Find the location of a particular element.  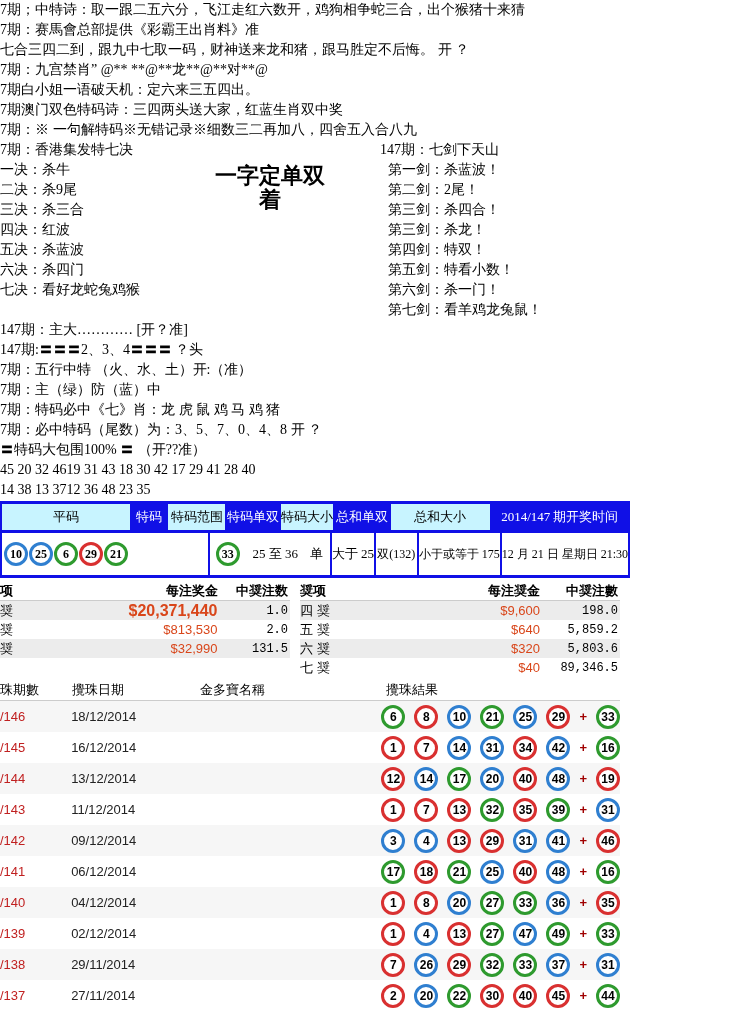

text-line: 7期：五行中特 （火、水、土）开:（准） is located at coordinates (127, 370).